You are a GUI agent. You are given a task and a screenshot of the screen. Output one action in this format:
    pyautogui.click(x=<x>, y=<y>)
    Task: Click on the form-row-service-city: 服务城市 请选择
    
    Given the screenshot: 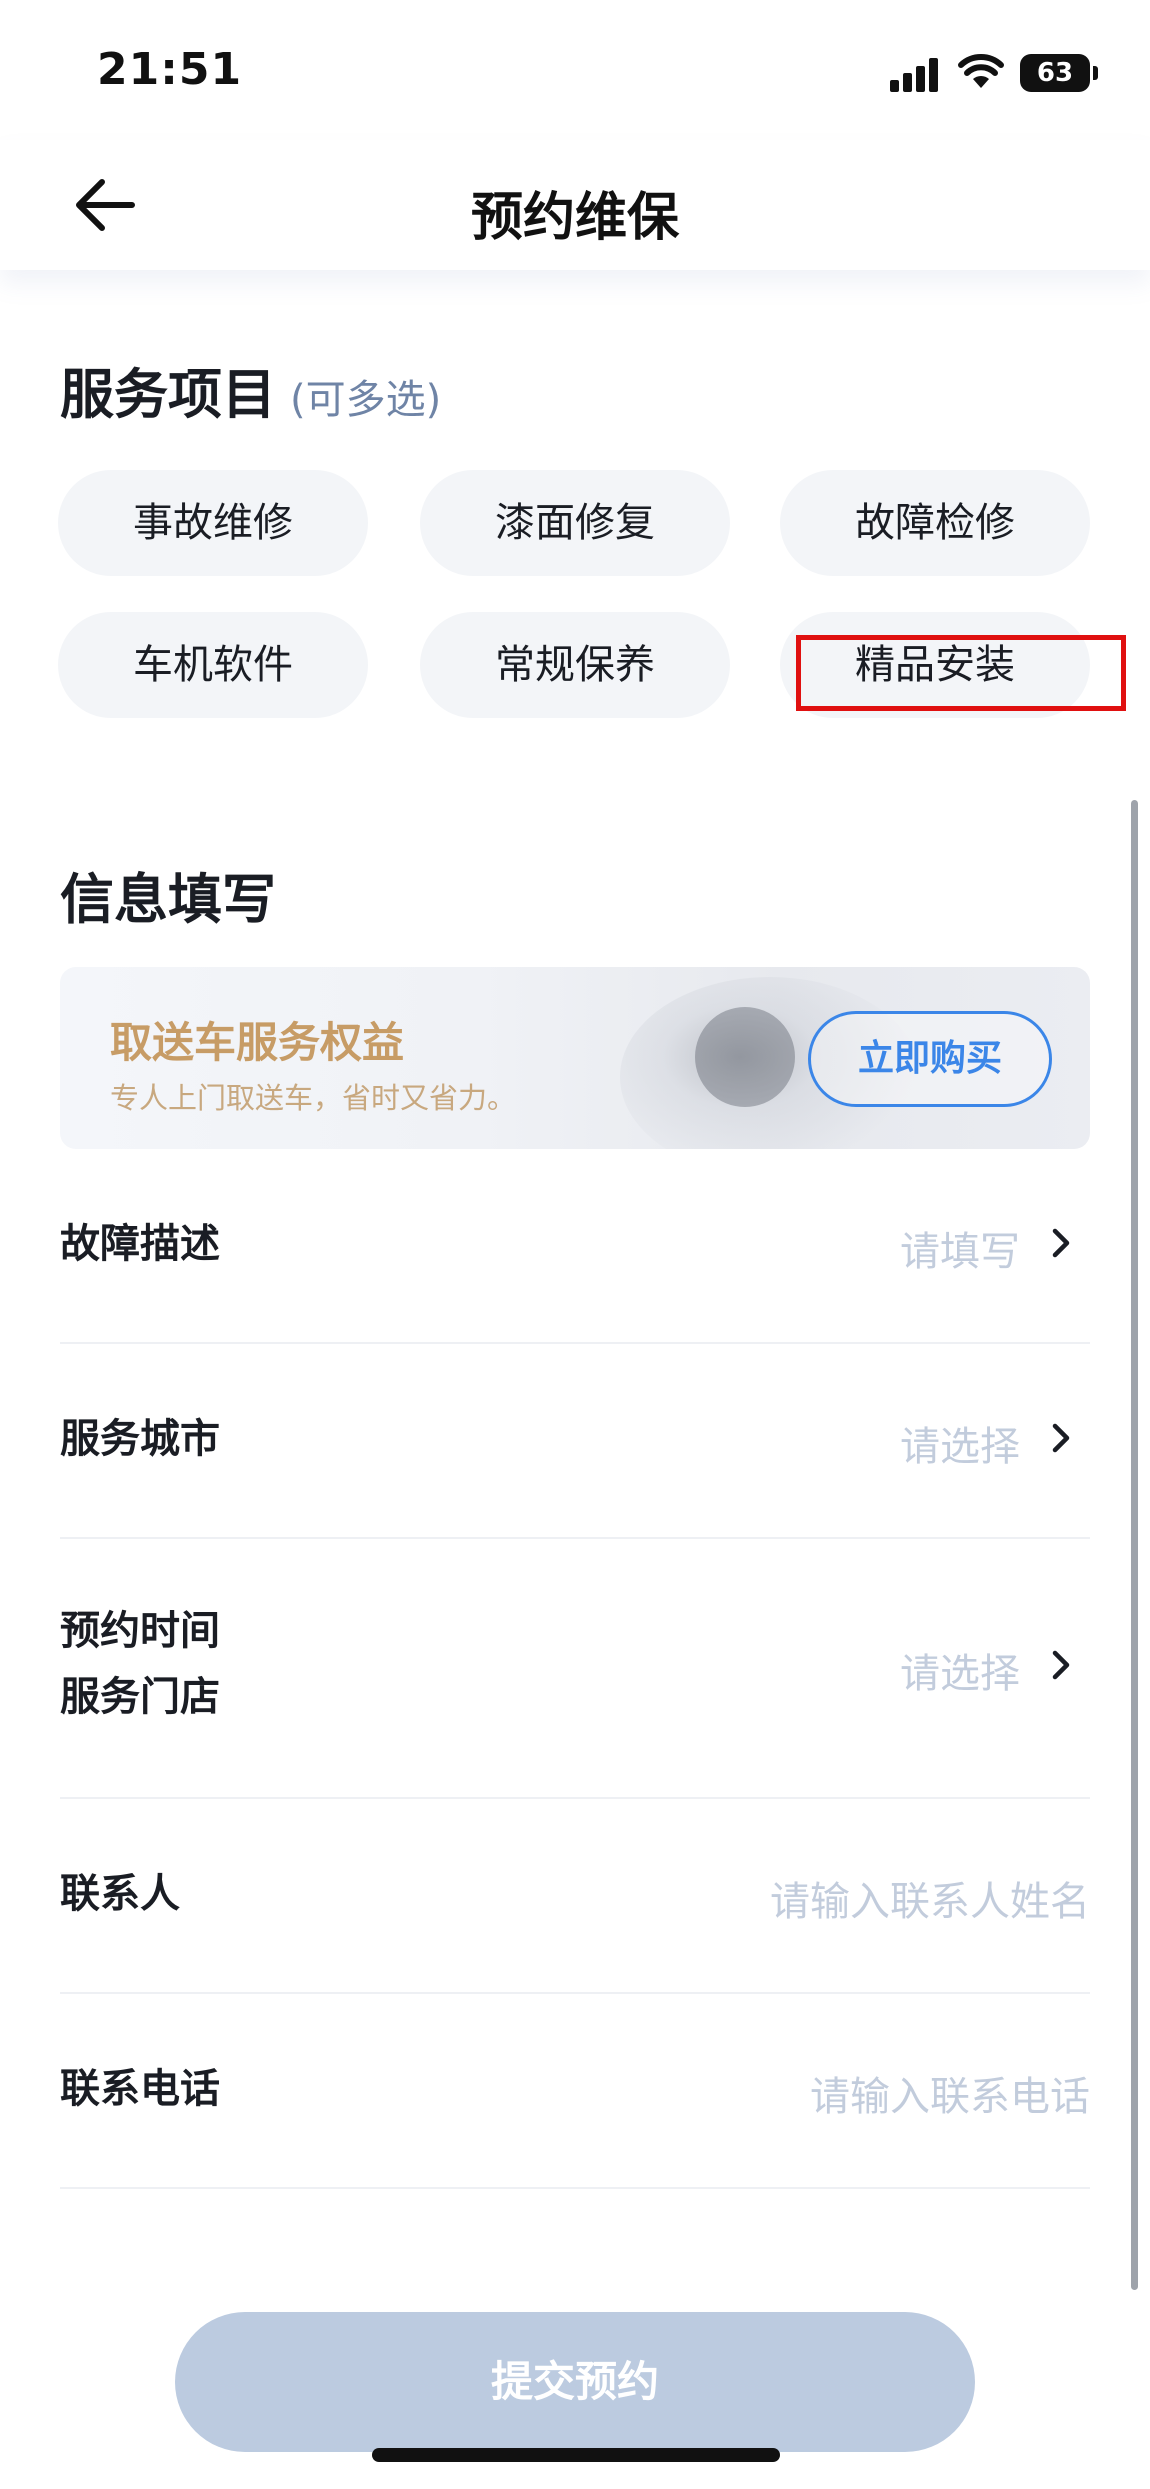 What is the action you would take?
    pyautogui.click(x=575, y=1441)
    